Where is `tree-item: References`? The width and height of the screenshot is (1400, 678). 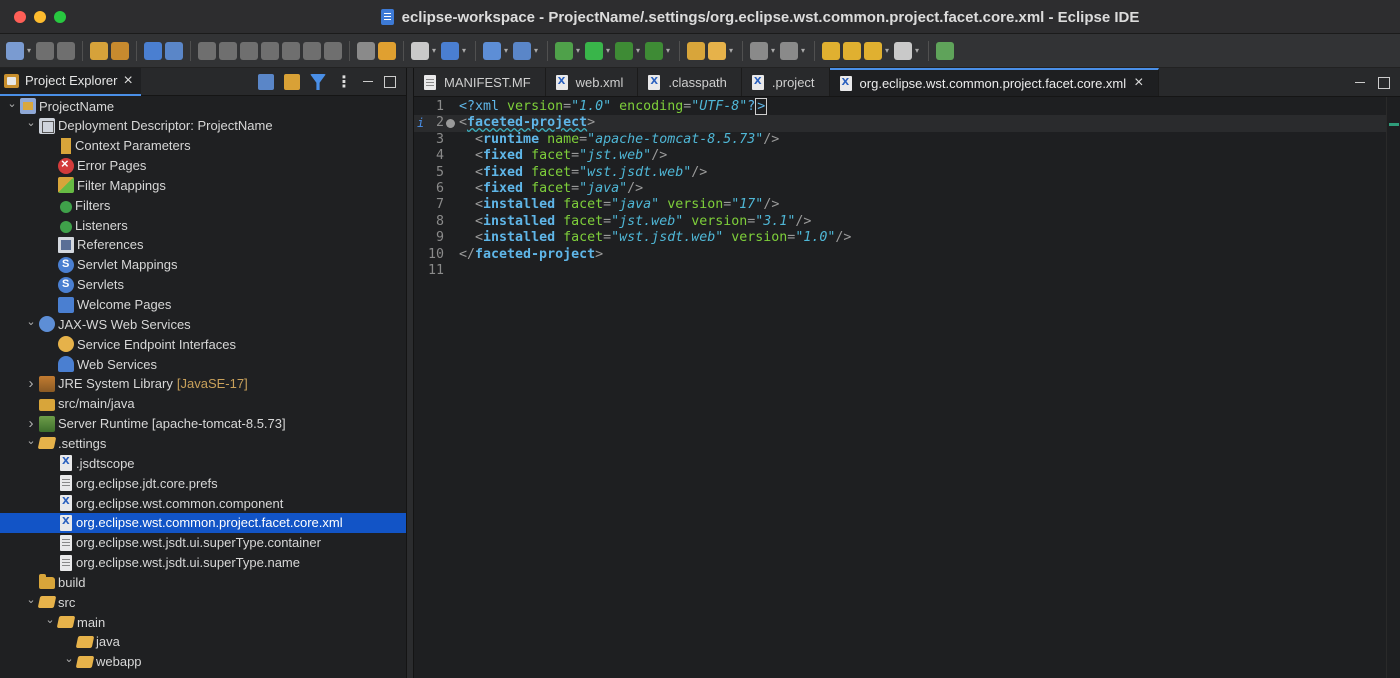 tree-item: References is located at coordinates (203, 245).